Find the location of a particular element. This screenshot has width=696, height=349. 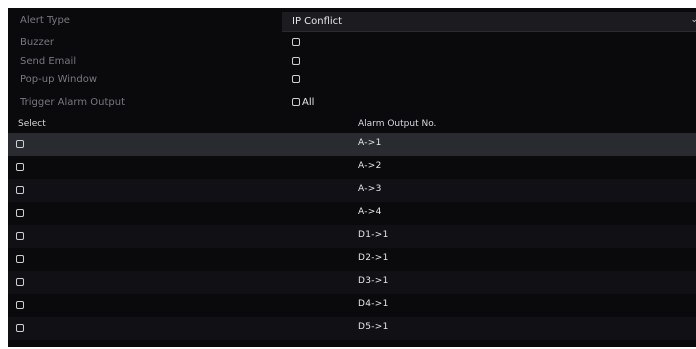

chevron-down-icon: ⌄ is located at coordinates (693, 20).